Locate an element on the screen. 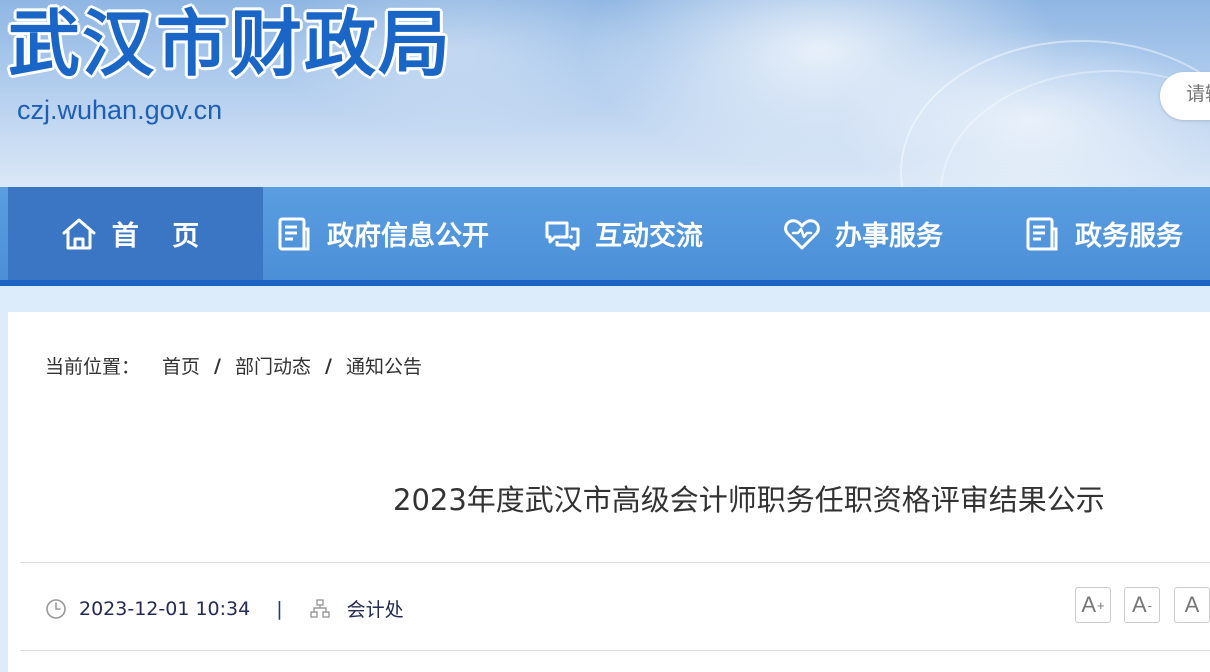  search-input is located at coordinates (1197, 94).